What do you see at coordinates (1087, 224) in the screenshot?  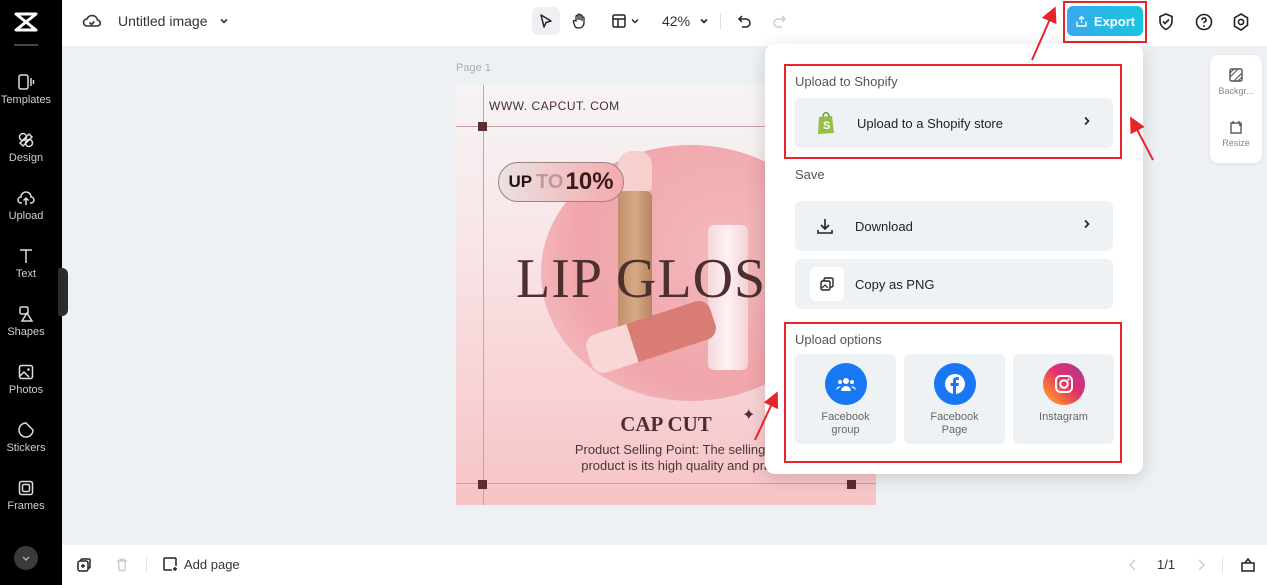 I see `chevron-right-icon` at bounding box center [1087, 224].